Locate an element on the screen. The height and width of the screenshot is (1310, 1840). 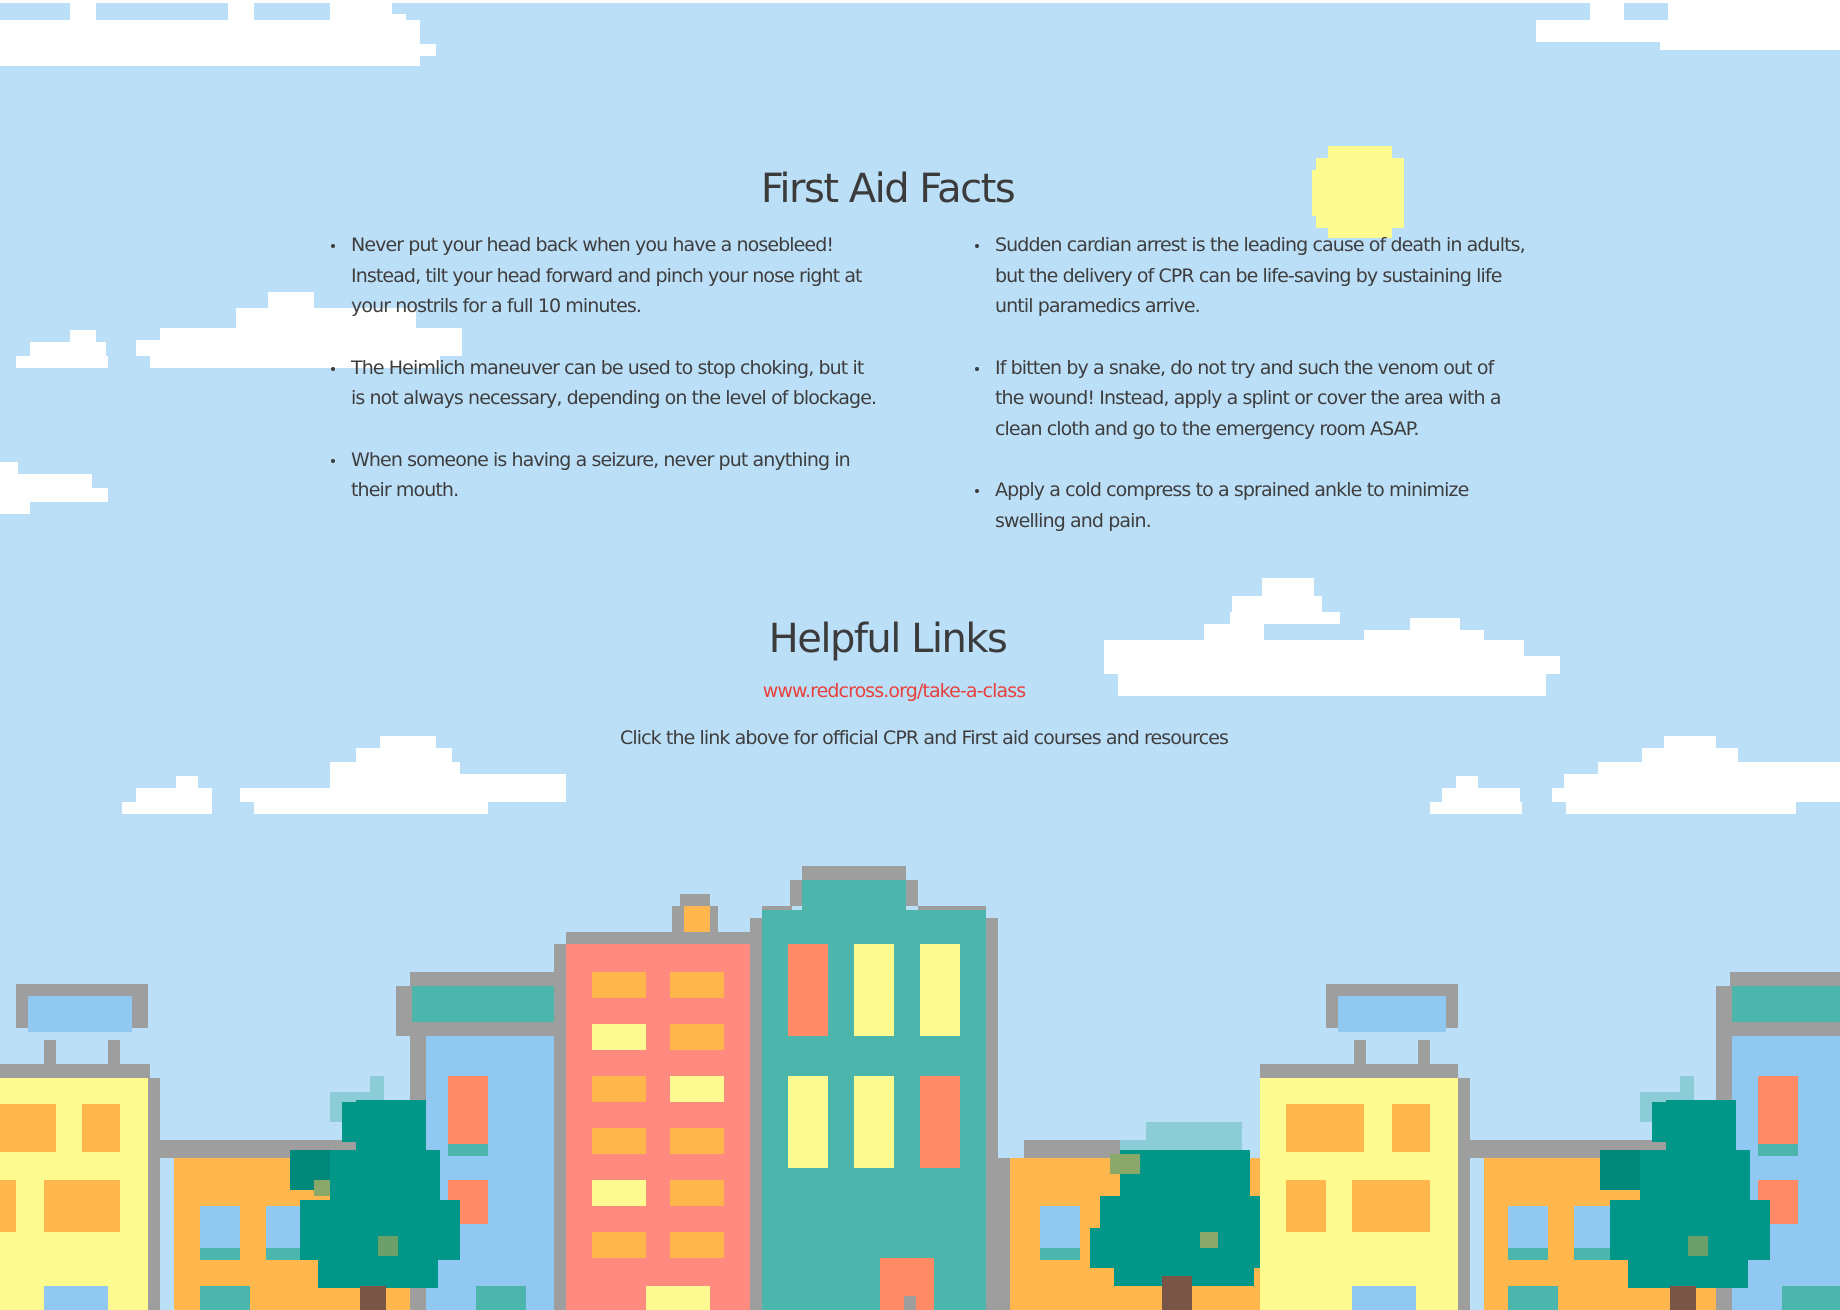
redcross-link-row: www.redcross.org/take-a-class is located at coordinates (894, 691).